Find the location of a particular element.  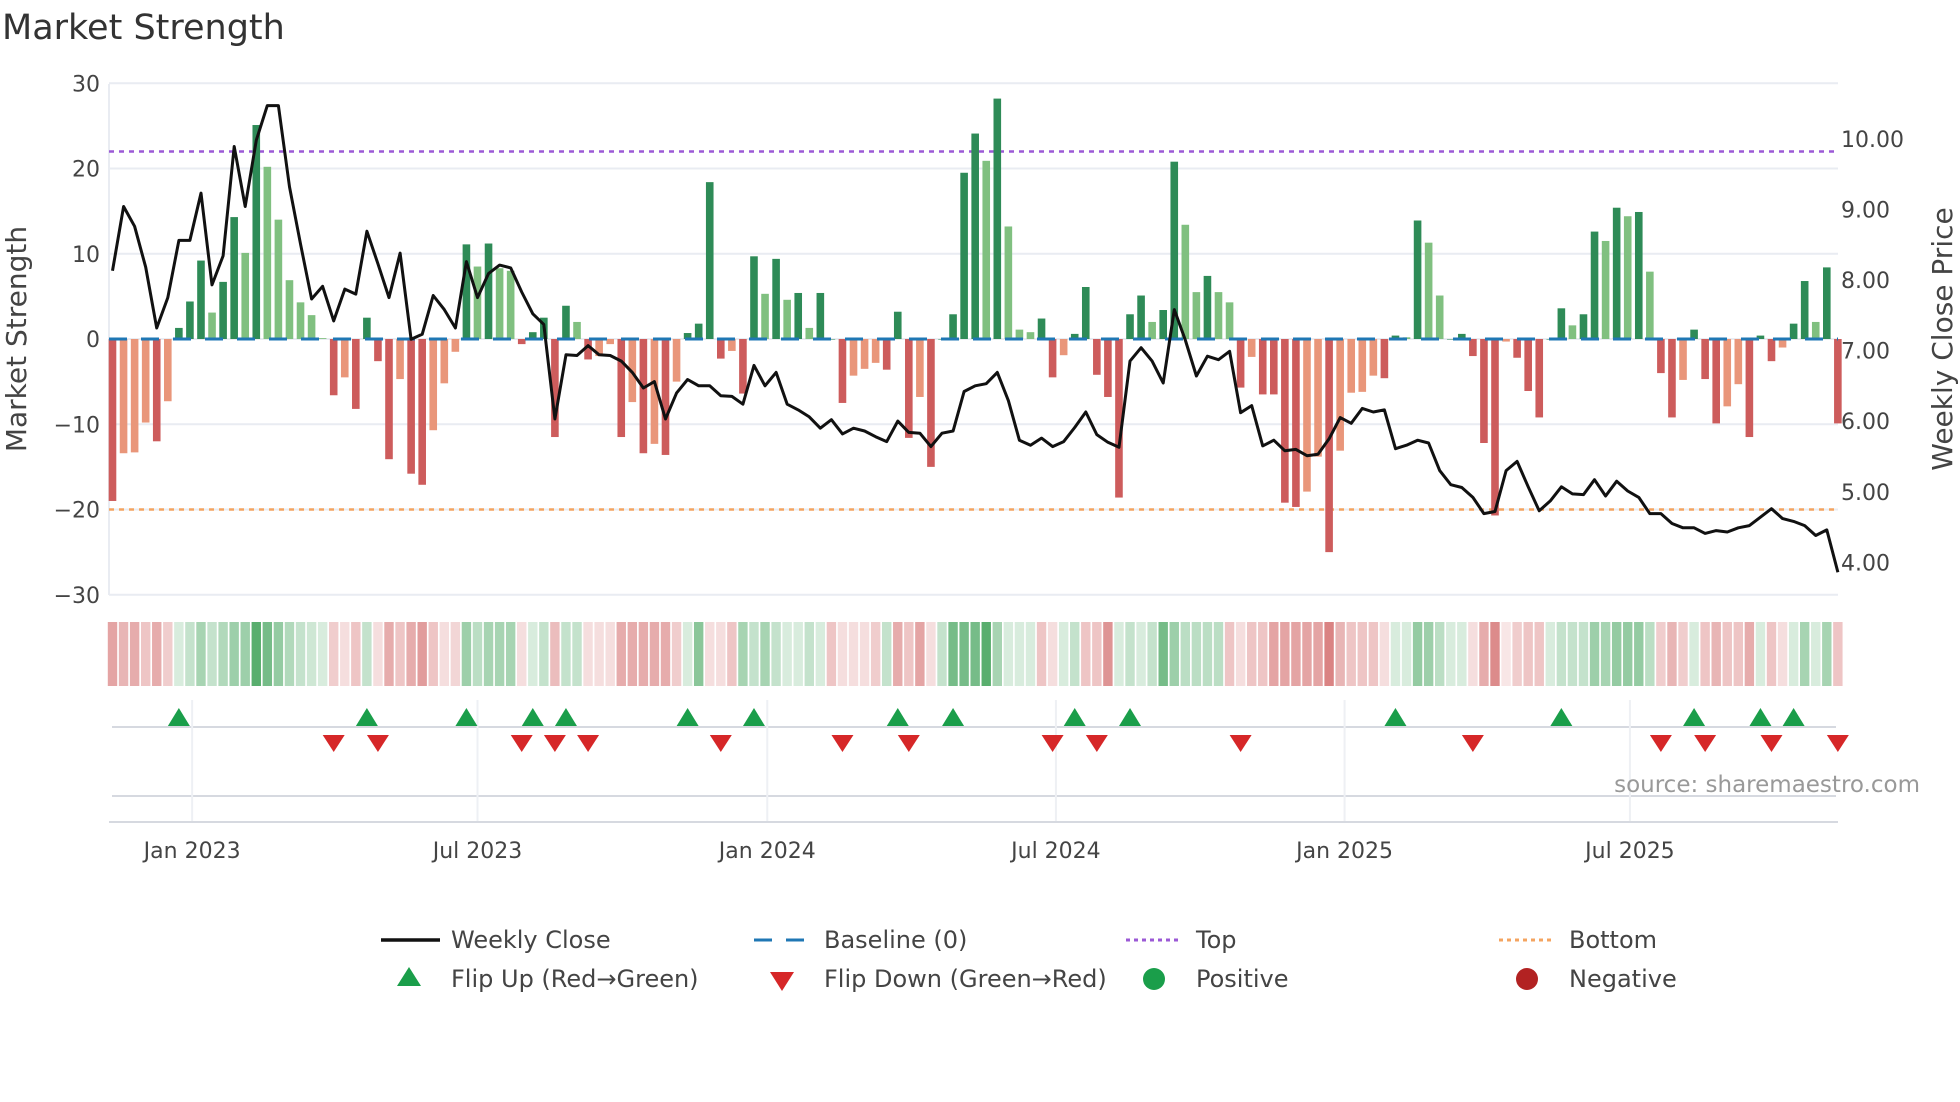

x-tick-label: Jul 2024 is located at coordinates (1055, 851).